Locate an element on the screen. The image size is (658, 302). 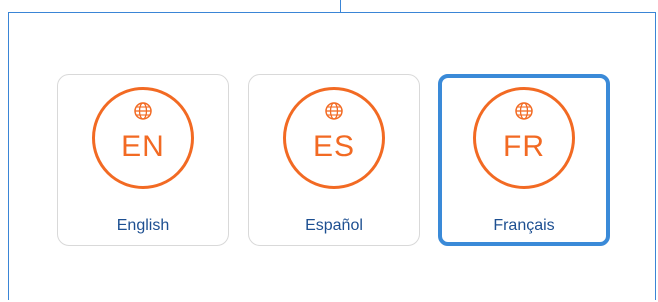
language-badge-circle: ES is located at coordinates (334, 138).